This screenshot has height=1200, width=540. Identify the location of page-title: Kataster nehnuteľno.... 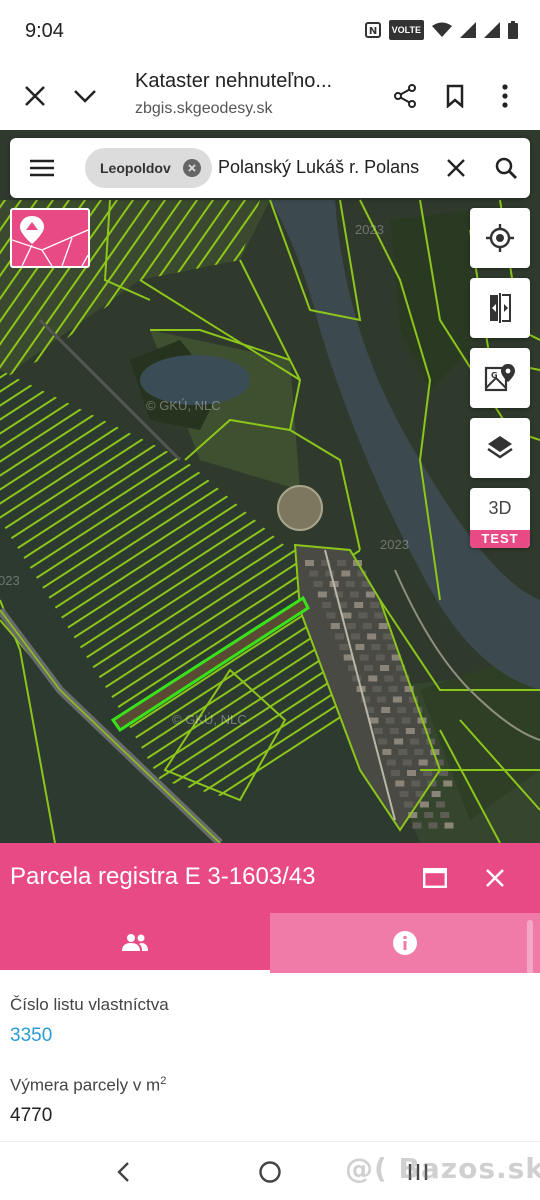
(234, 81).